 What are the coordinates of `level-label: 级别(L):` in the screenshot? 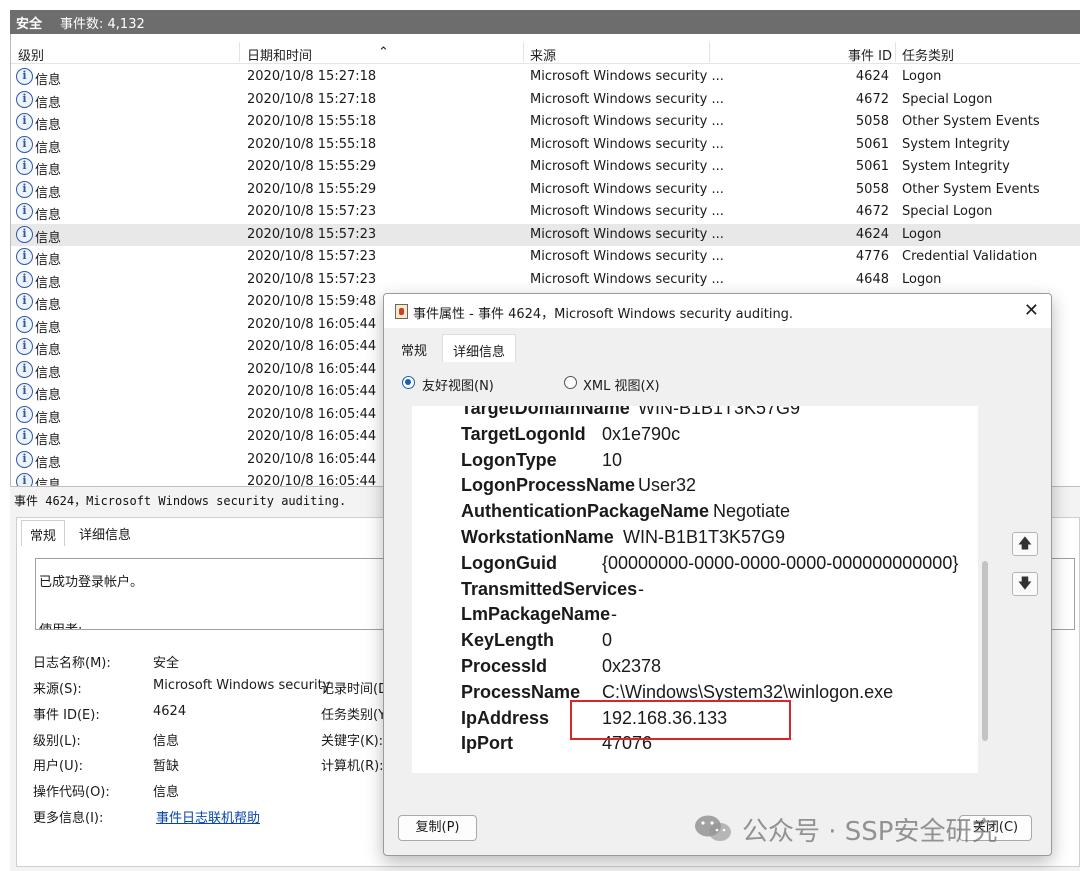 It's located at (57, 741).